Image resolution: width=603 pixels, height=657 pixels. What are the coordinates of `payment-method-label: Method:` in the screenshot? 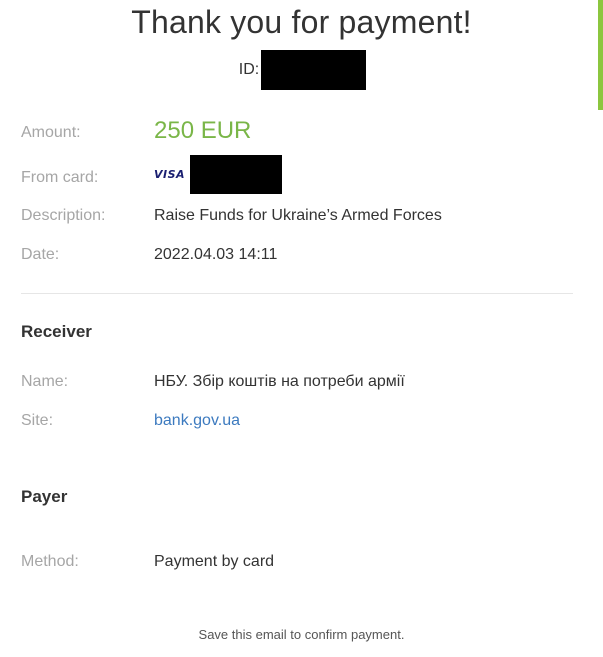 It's located at (50, 561).